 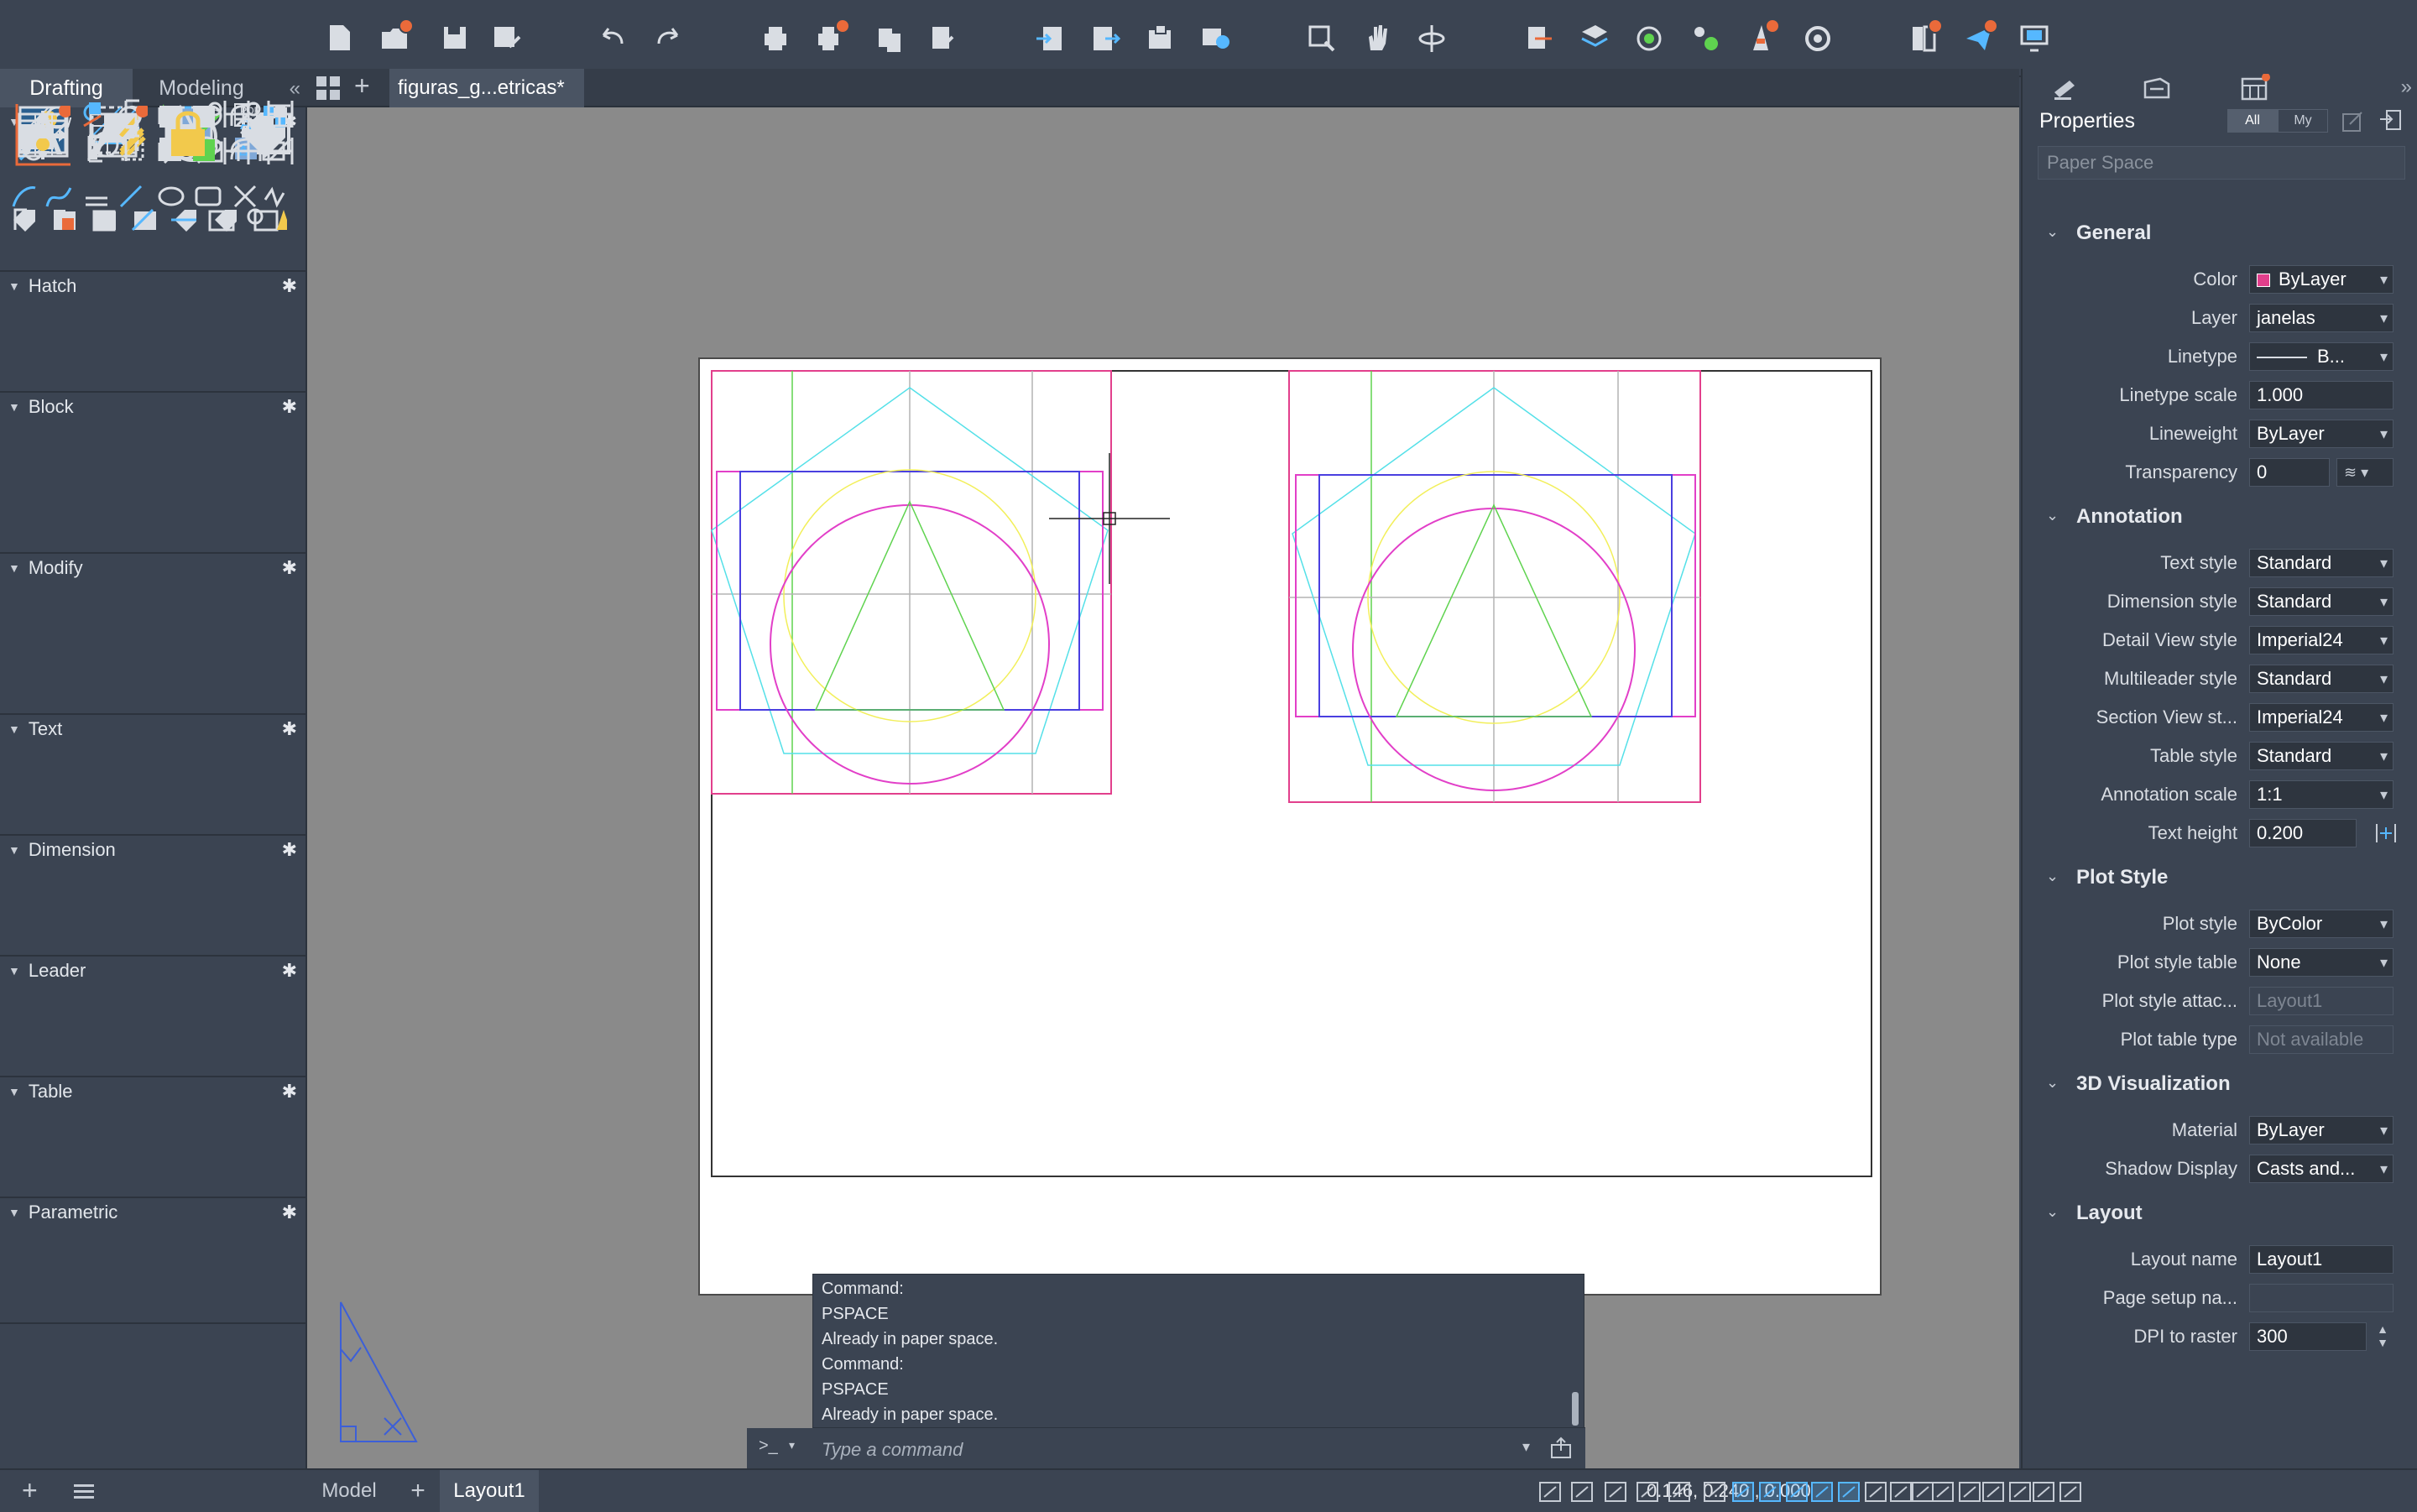 I want to click on settings-icon, so click(x=1817, y=37).